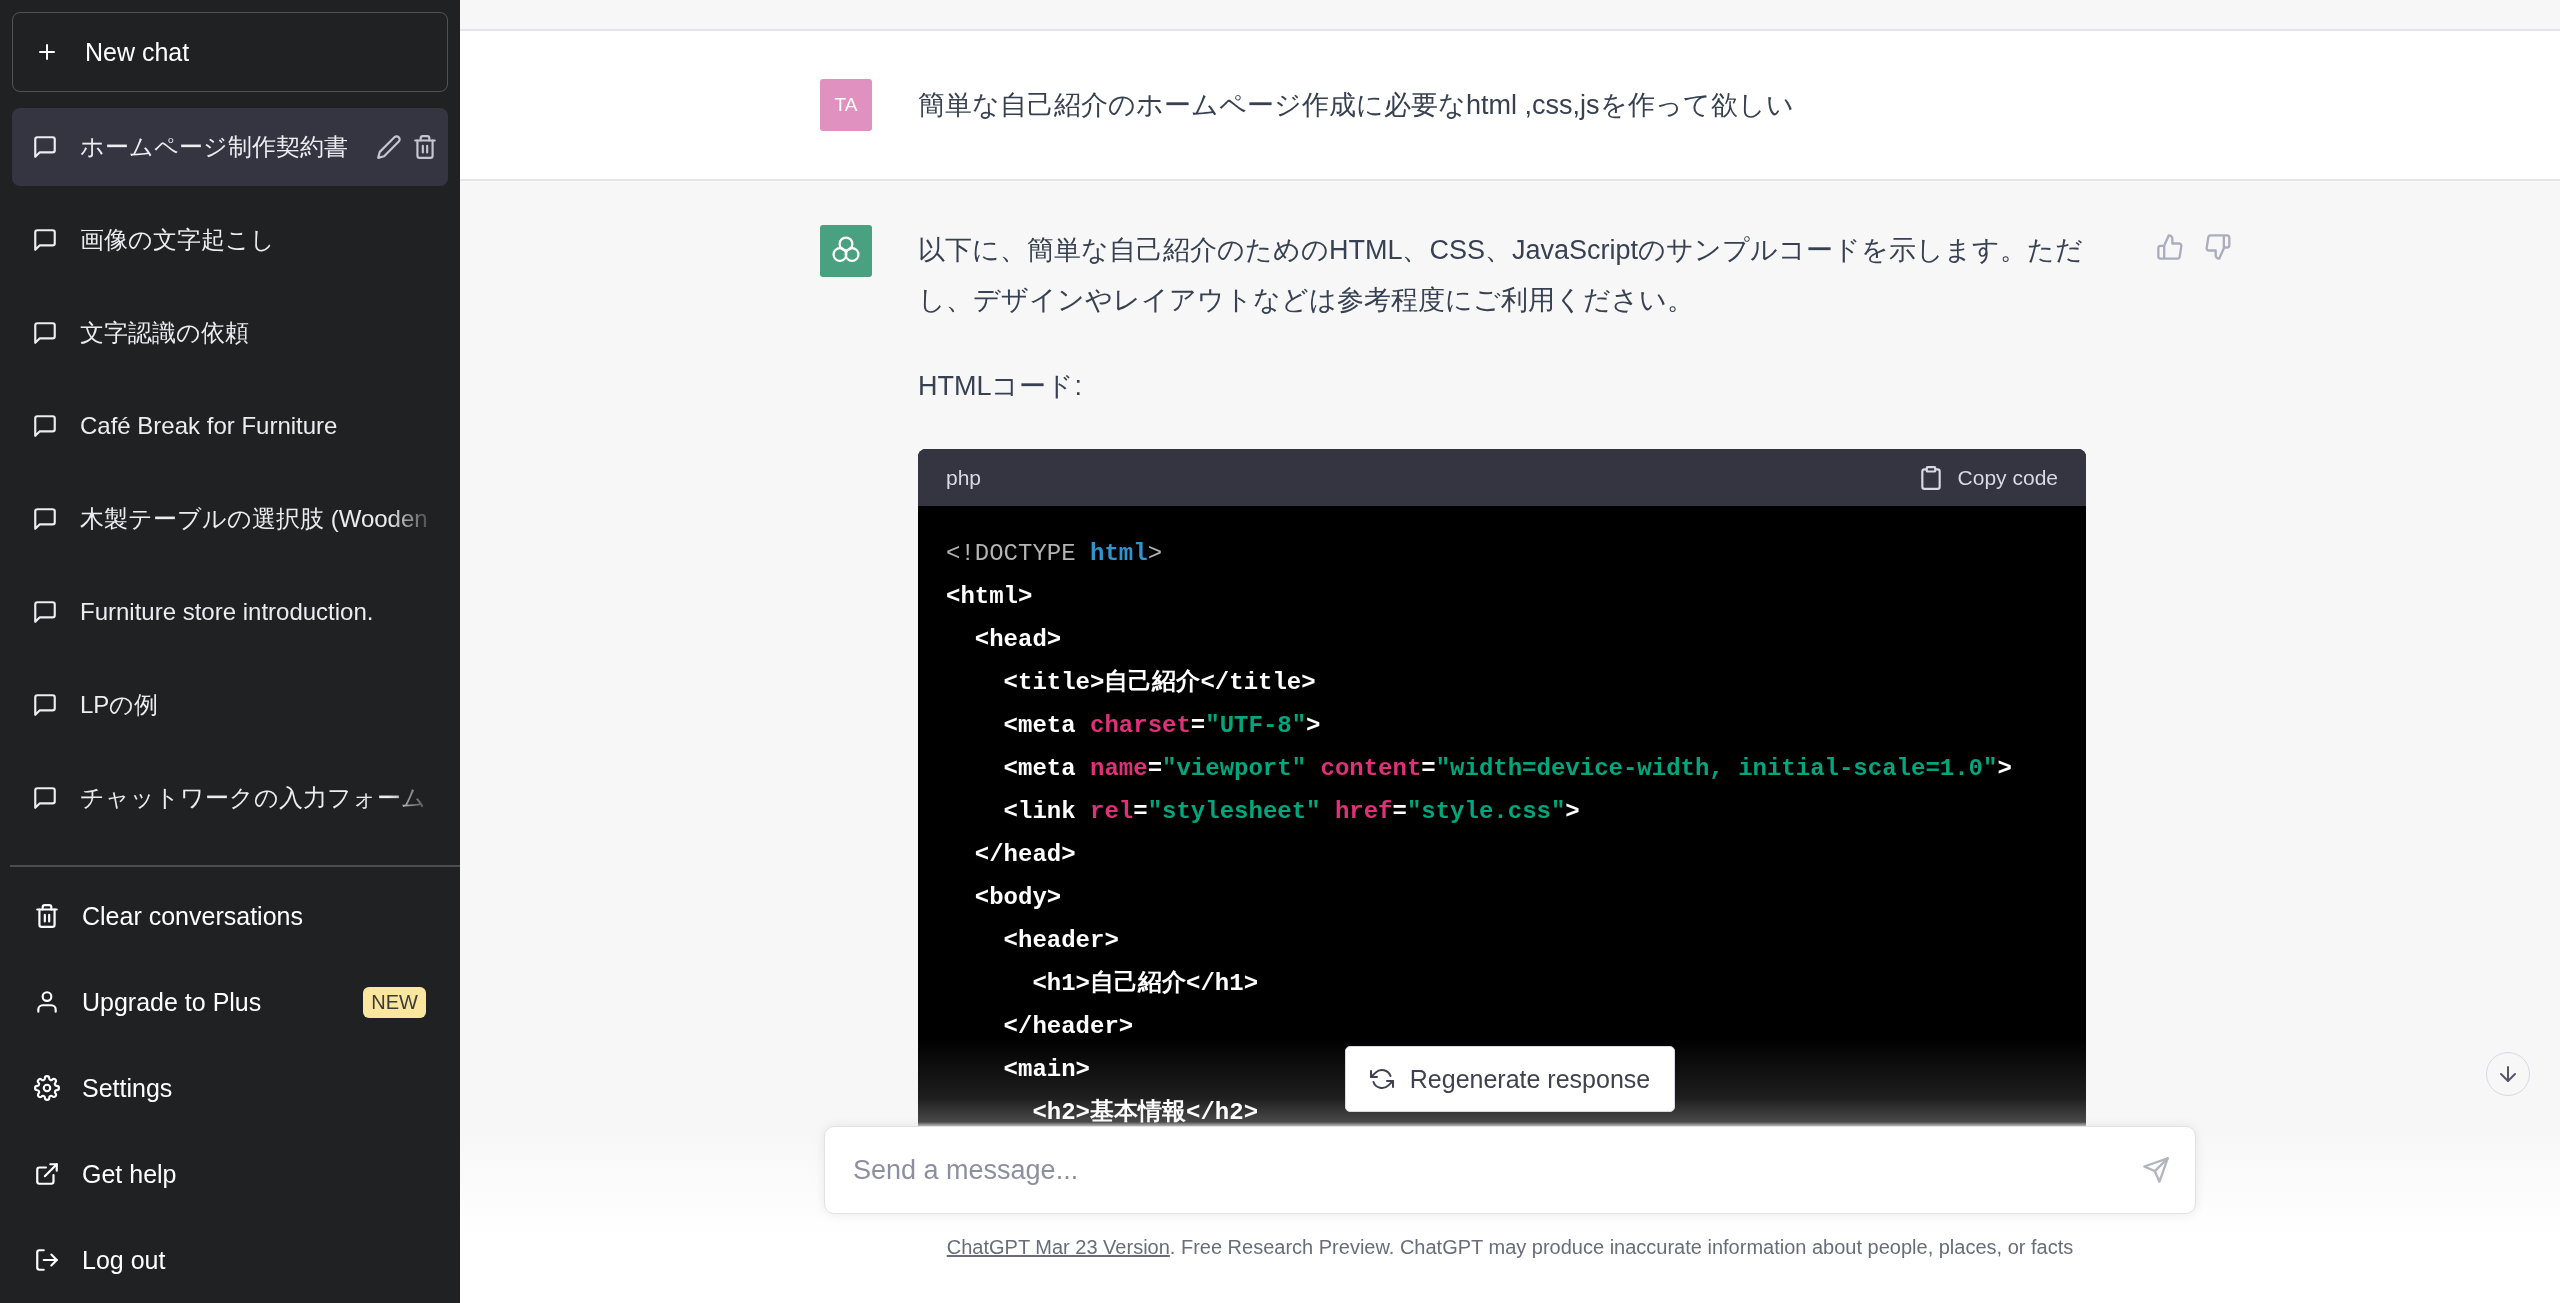 This screenshot has height=1303, width=2560. Describe the element at coordinates (214, 146) in the screenshot. I see `conversation-title: ホームページ制作契約書` at that location.